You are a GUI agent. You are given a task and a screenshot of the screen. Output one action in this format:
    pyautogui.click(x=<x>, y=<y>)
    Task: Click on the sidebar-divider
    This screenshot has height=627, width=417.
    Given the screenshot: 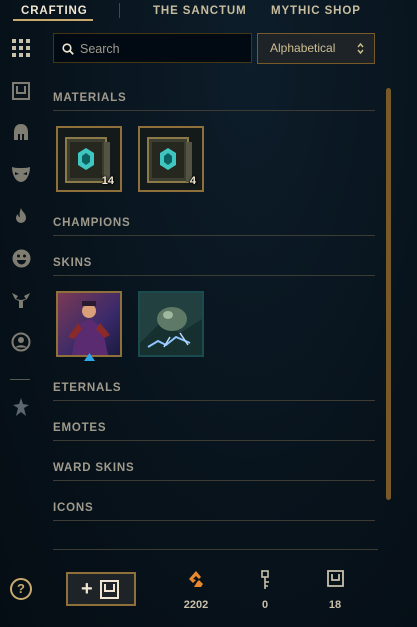 What is the action you would take?
    pyautogui.click(x=20, y=379)
    